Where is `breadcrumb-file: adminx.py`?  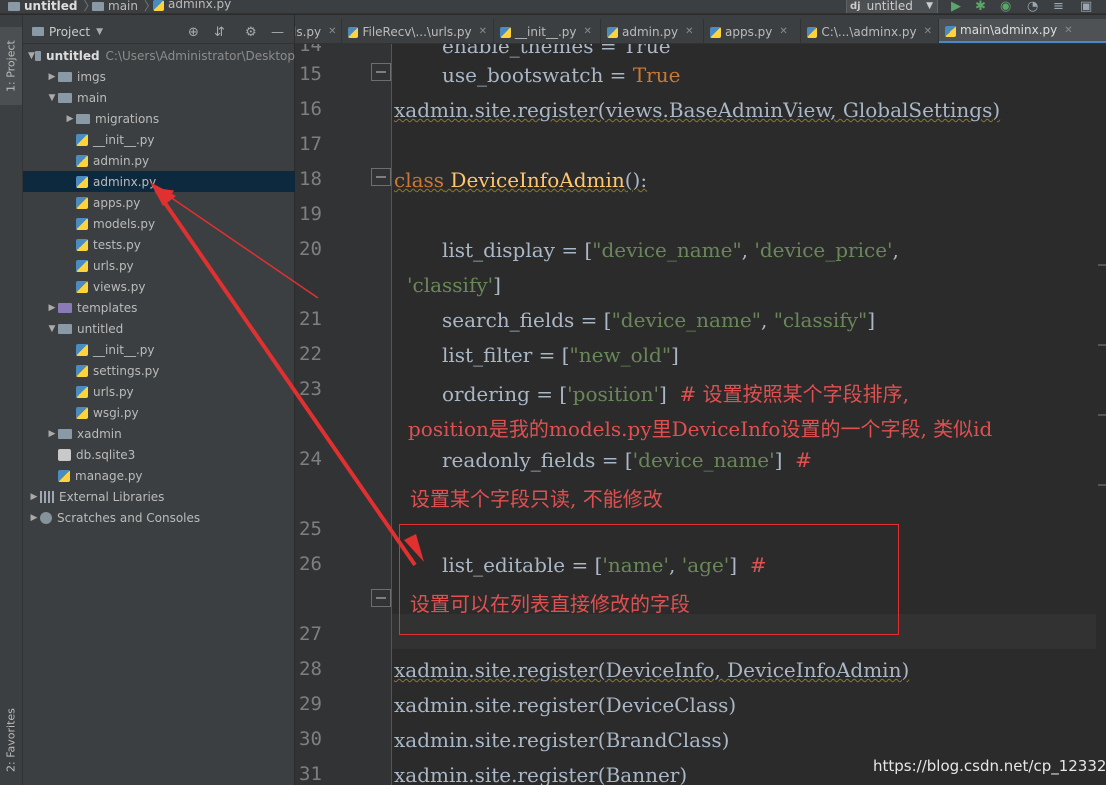
breadcrumb-file: adminx.py is located at coordinates (200, 5).